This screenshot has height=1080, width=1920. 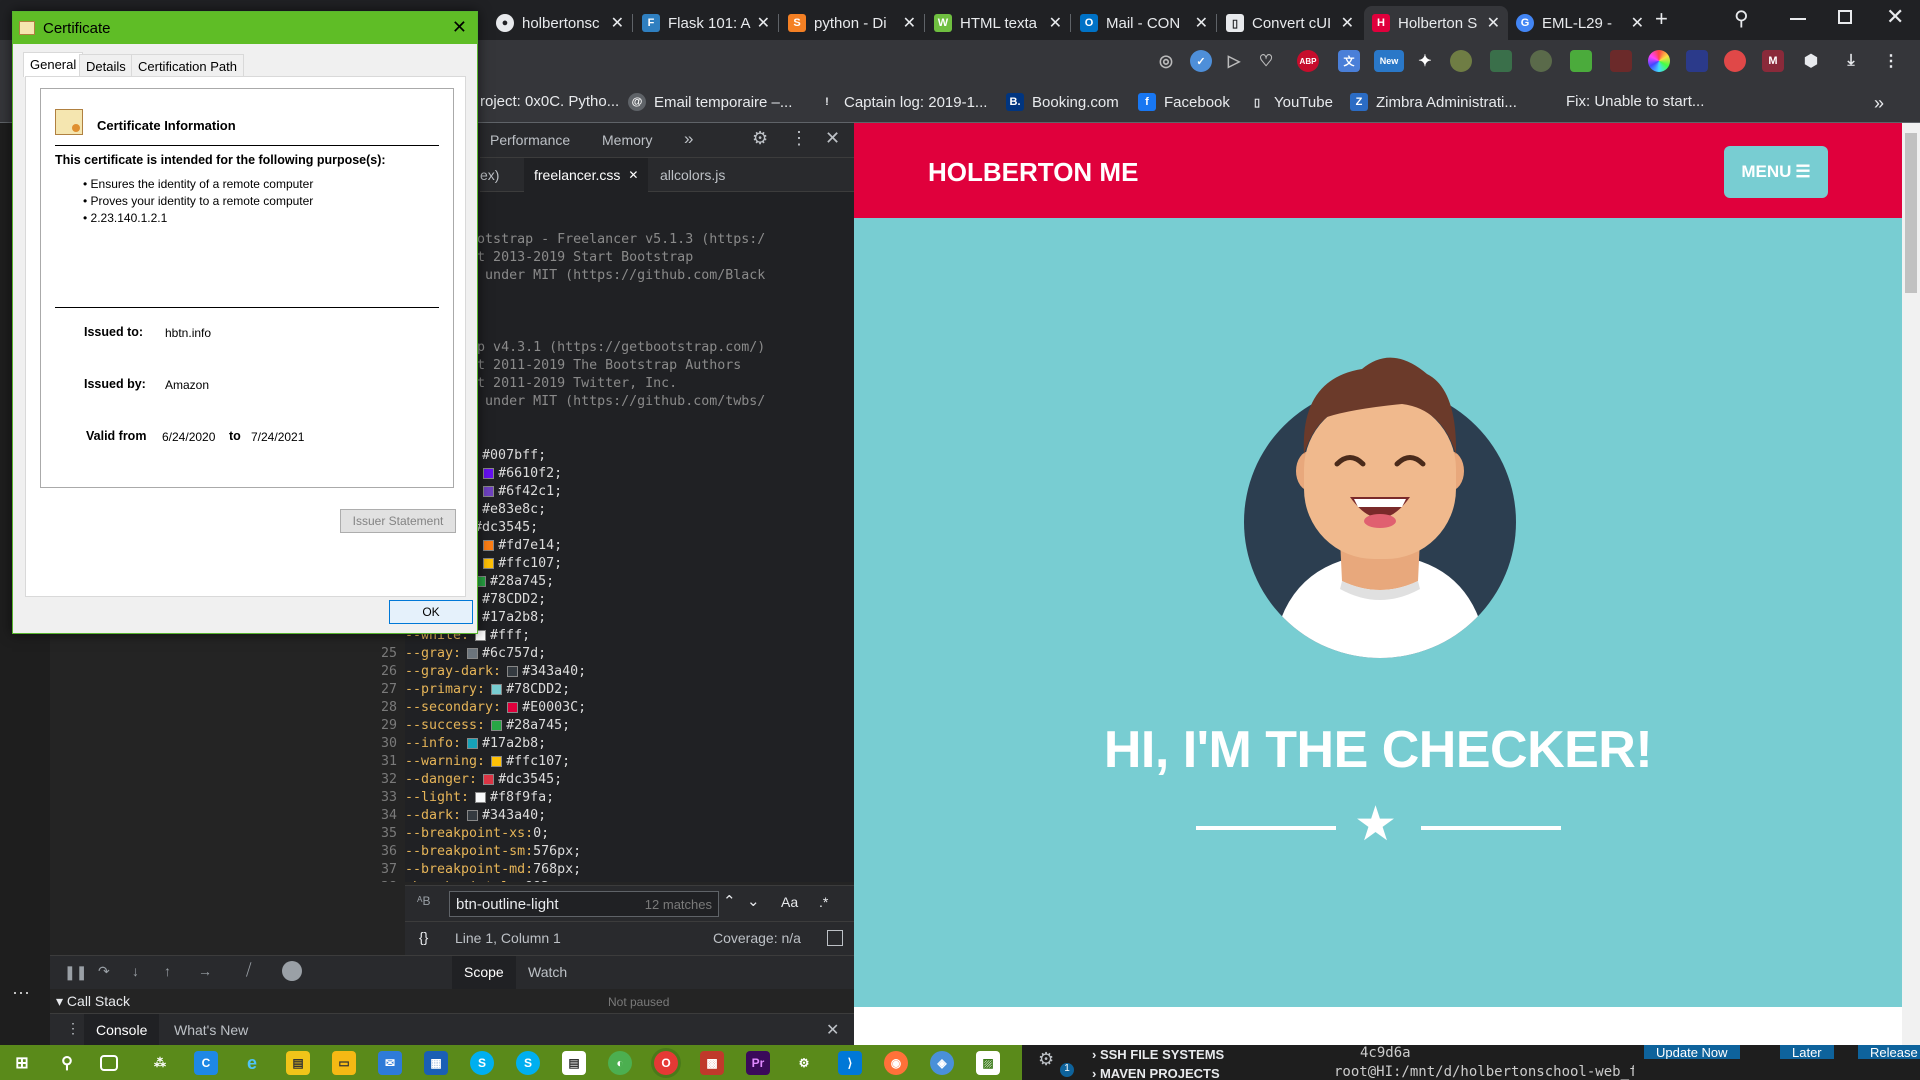 I want to click on bookmark-item: ▯ YouTube, so click(x=1290, y=102).